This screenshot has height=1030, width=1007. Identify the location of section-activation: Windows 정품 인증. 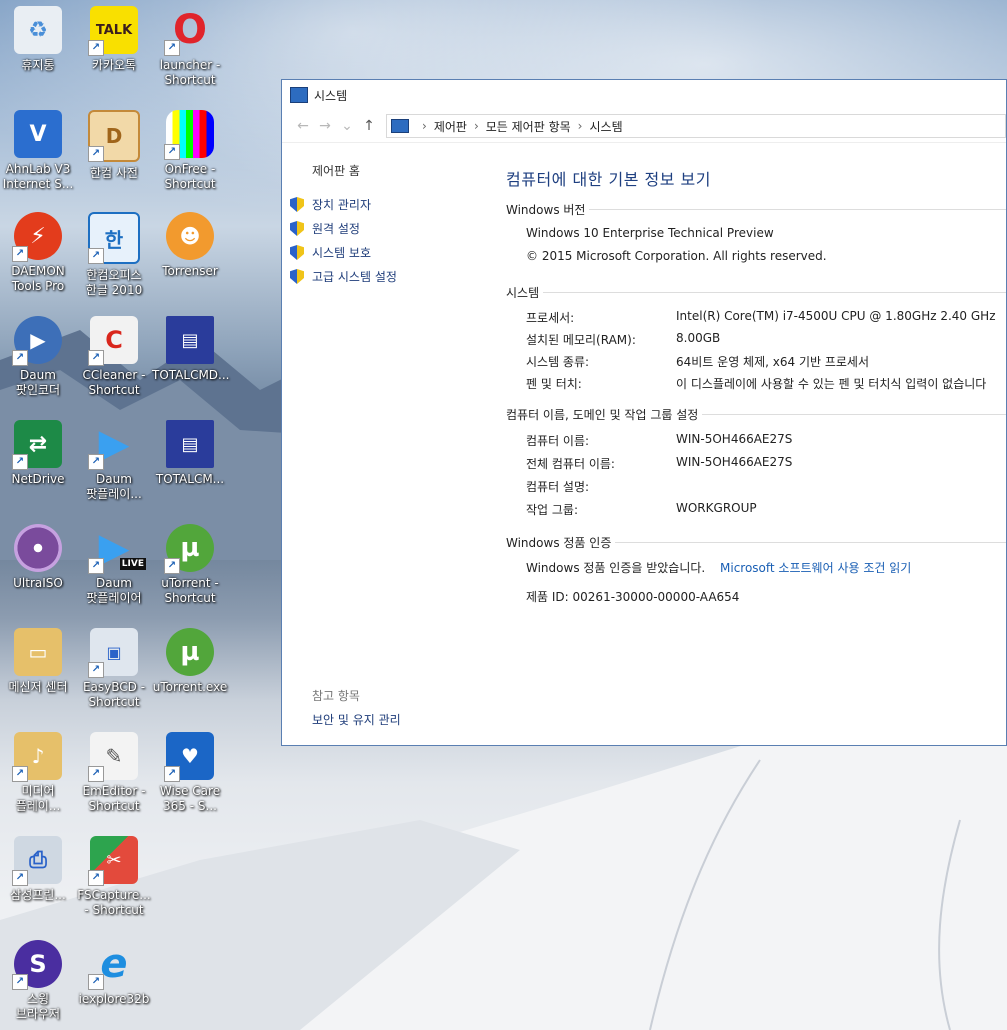
(756, 542).